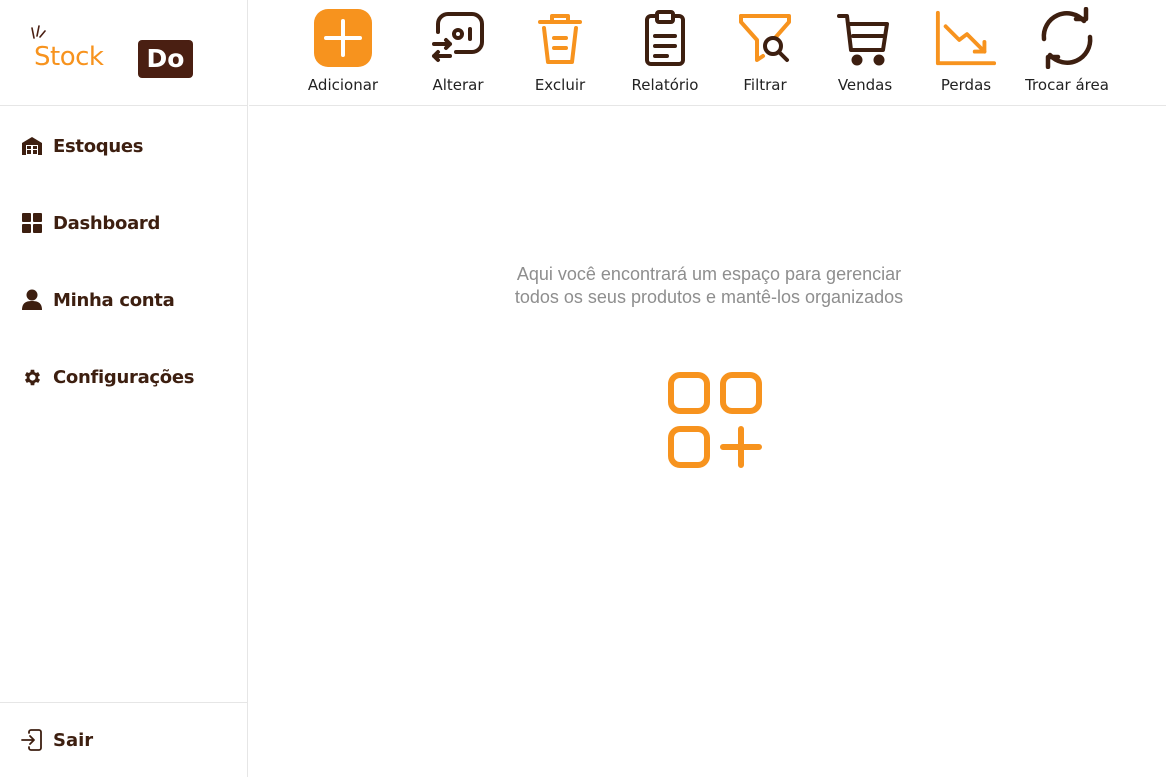 Image resolution: width=1166 pixels, height=777 pixels. What do you see at coordinates (865, 38) in the screenshot?
I see `cart-icon` at bounding box center [865, 38].